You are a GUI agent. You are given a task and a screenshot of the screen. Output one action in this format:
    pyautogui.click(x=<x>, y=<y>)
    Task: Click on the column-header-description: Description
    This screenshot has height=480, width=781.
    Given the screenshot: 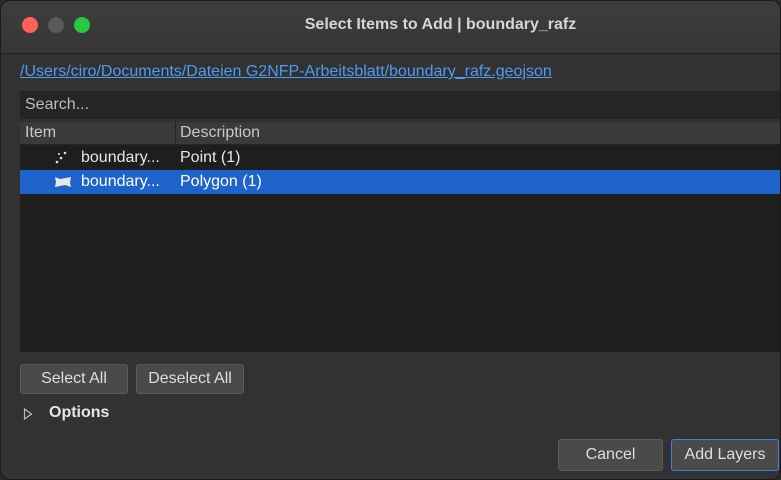 What is the action you would take?
    pyautogui.click(x=220, y=133)
    